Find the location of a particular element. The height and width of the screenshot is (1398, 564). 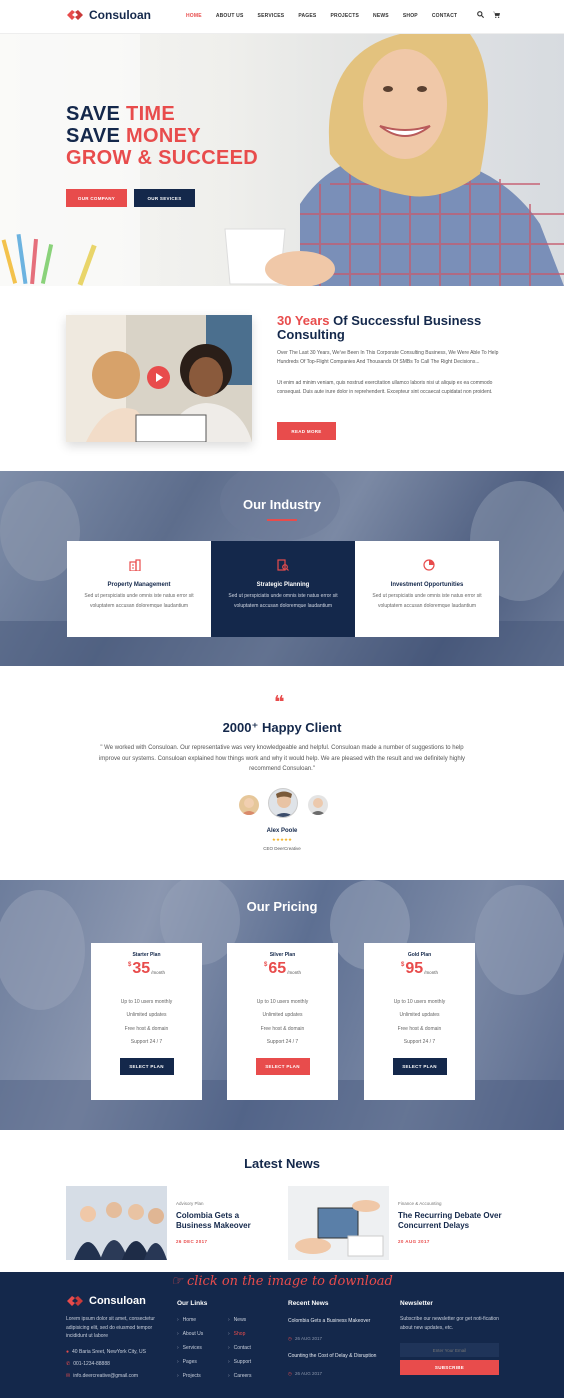

industry-card-title: Property Management is located at coordinates (139, 585).